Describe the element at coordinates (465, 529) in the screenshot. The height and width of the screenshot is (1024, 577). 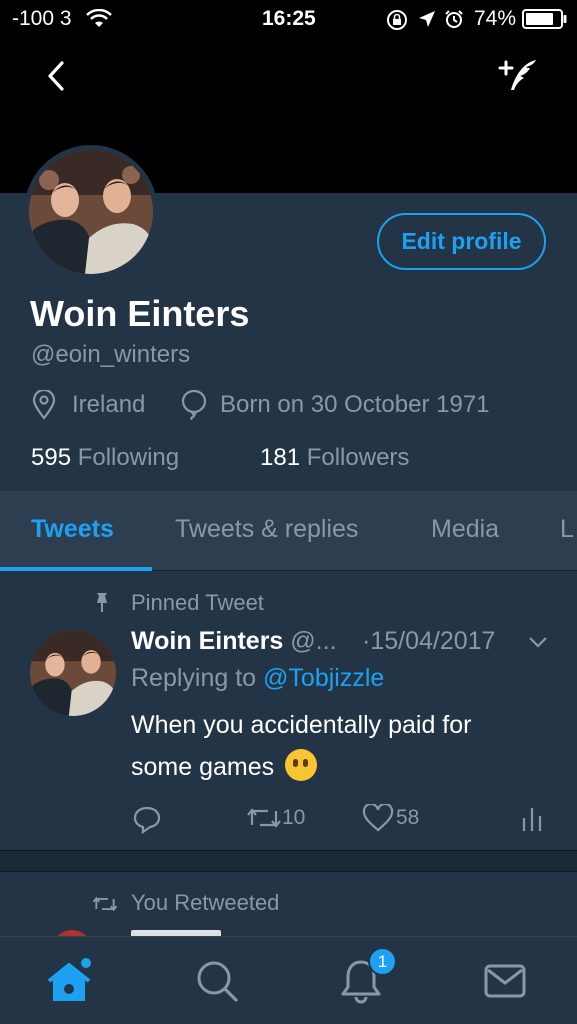
I see `tab-media: Media` at that location.